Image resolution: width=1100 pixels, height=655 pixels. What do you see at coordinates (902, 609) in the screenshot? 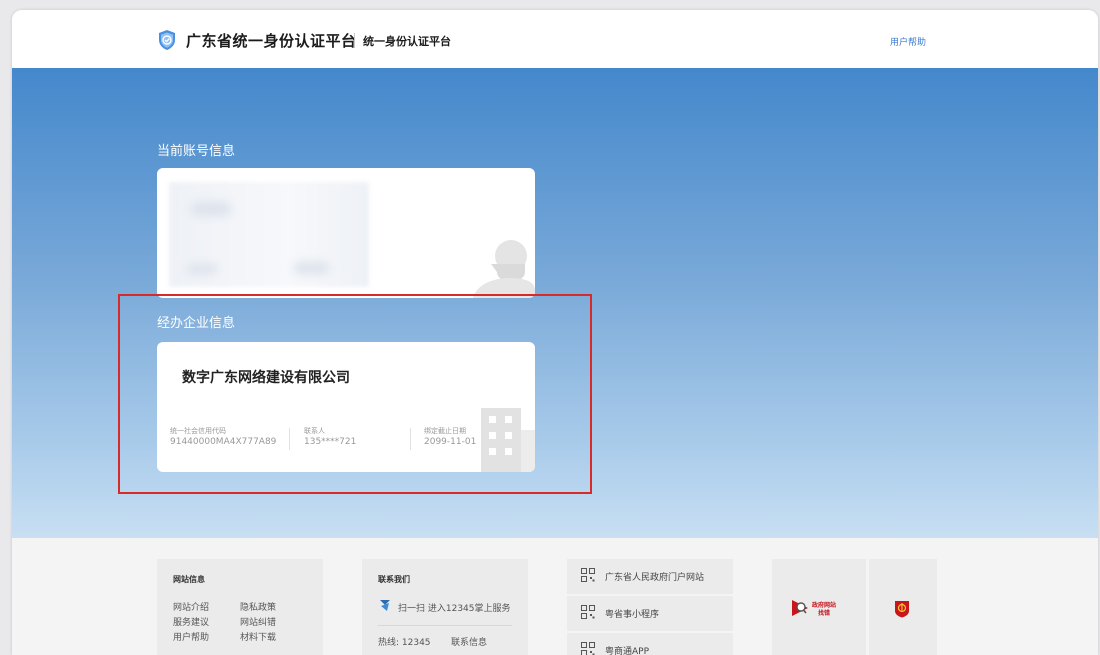
I see `party-emblem-icon` at bounding box center [902, 609].